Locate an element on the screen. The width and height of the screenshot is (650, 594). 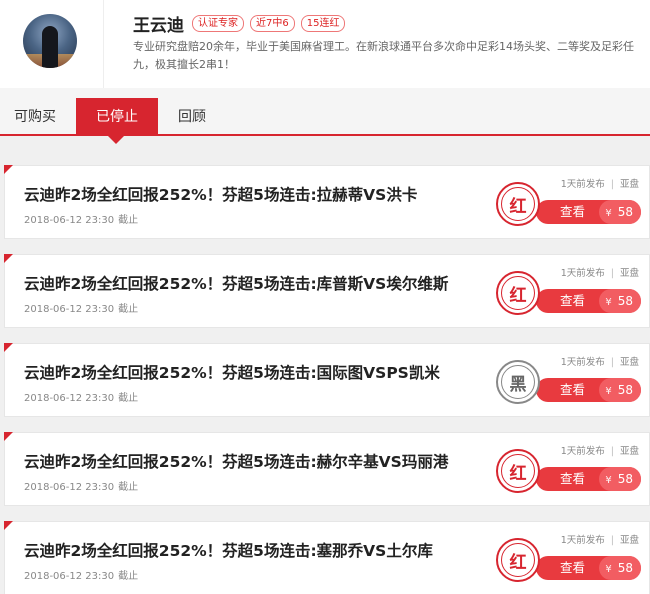
tag-win-streak: 15连红 is located at coordinates (323, 23).